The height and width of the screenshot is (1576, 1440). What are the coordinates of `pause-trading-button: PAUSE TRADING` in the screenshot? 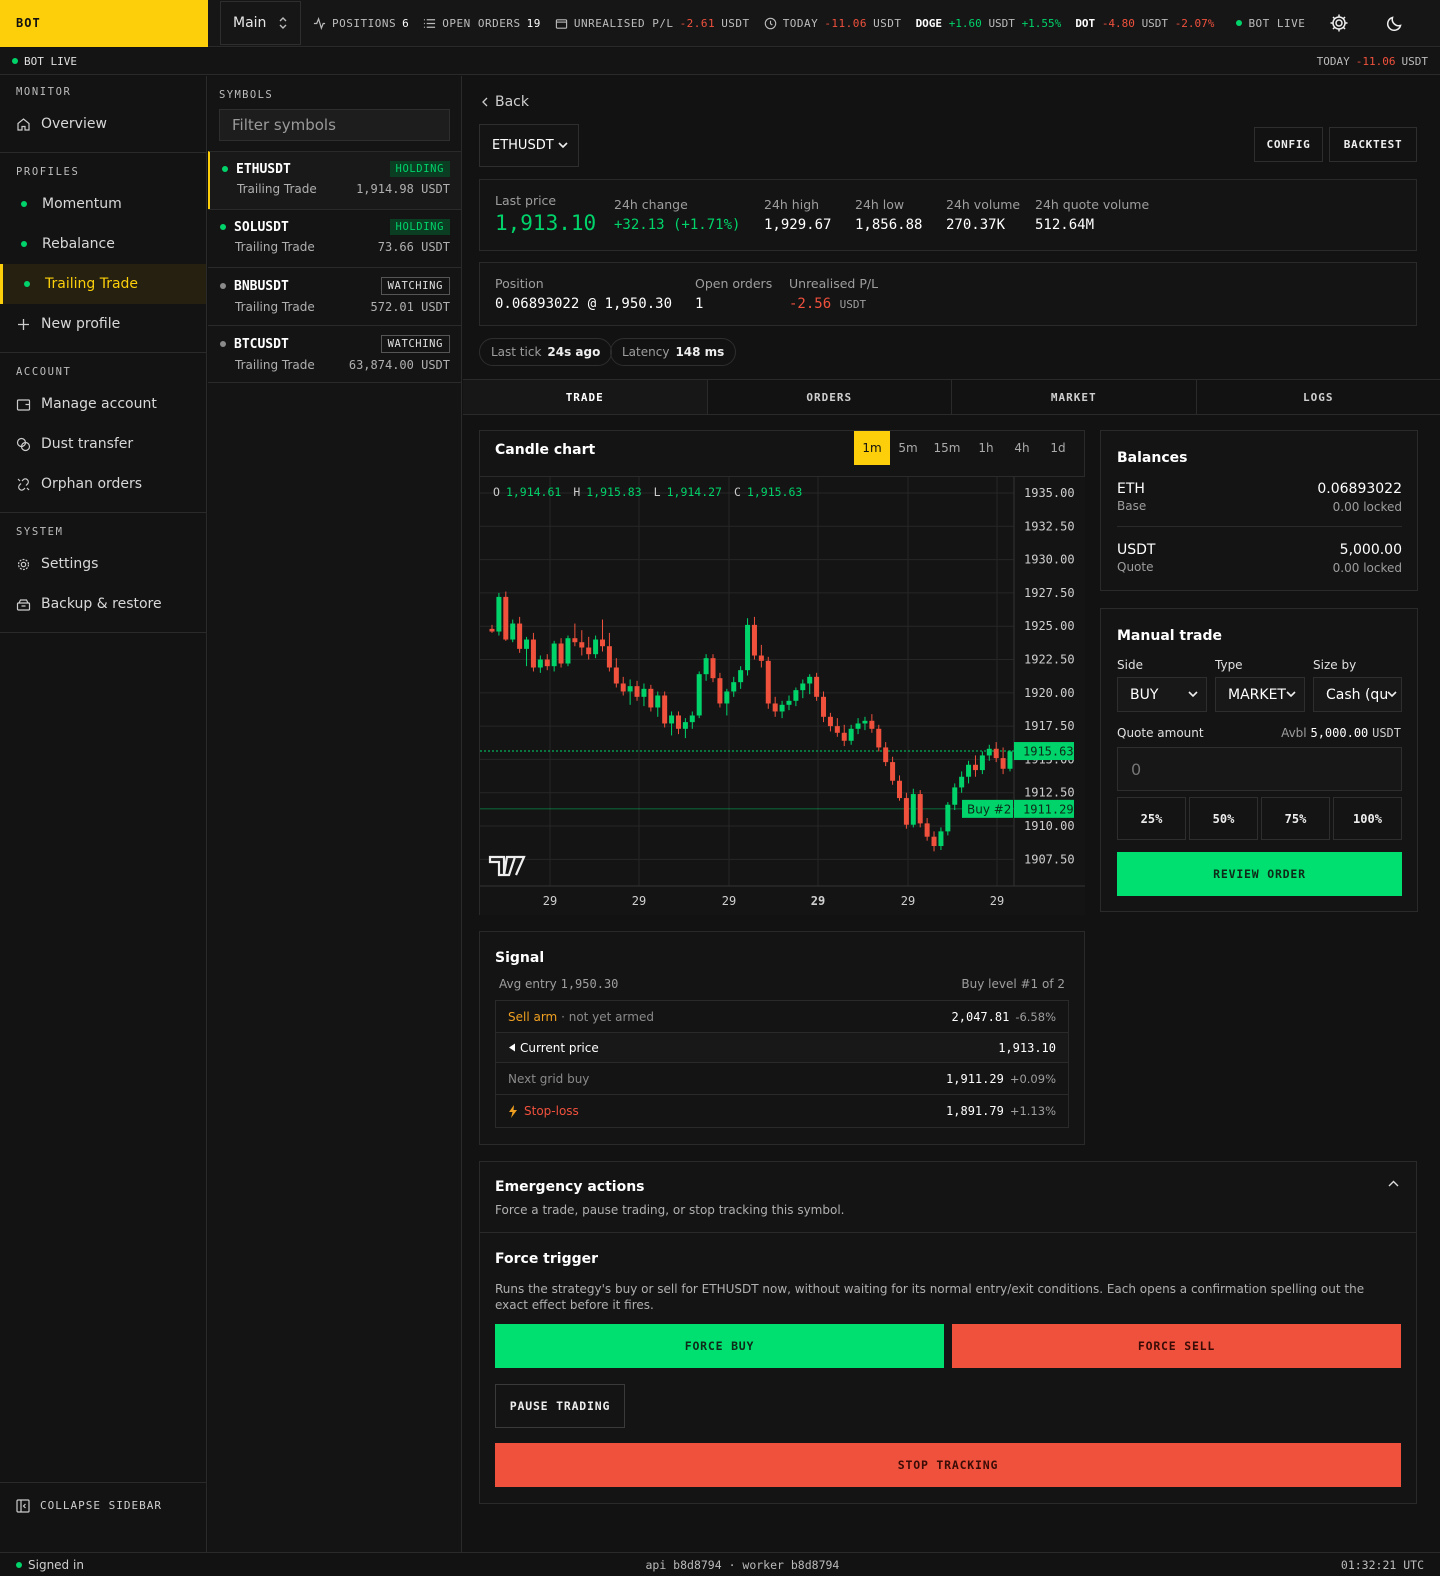 It's located at (560, 1406).